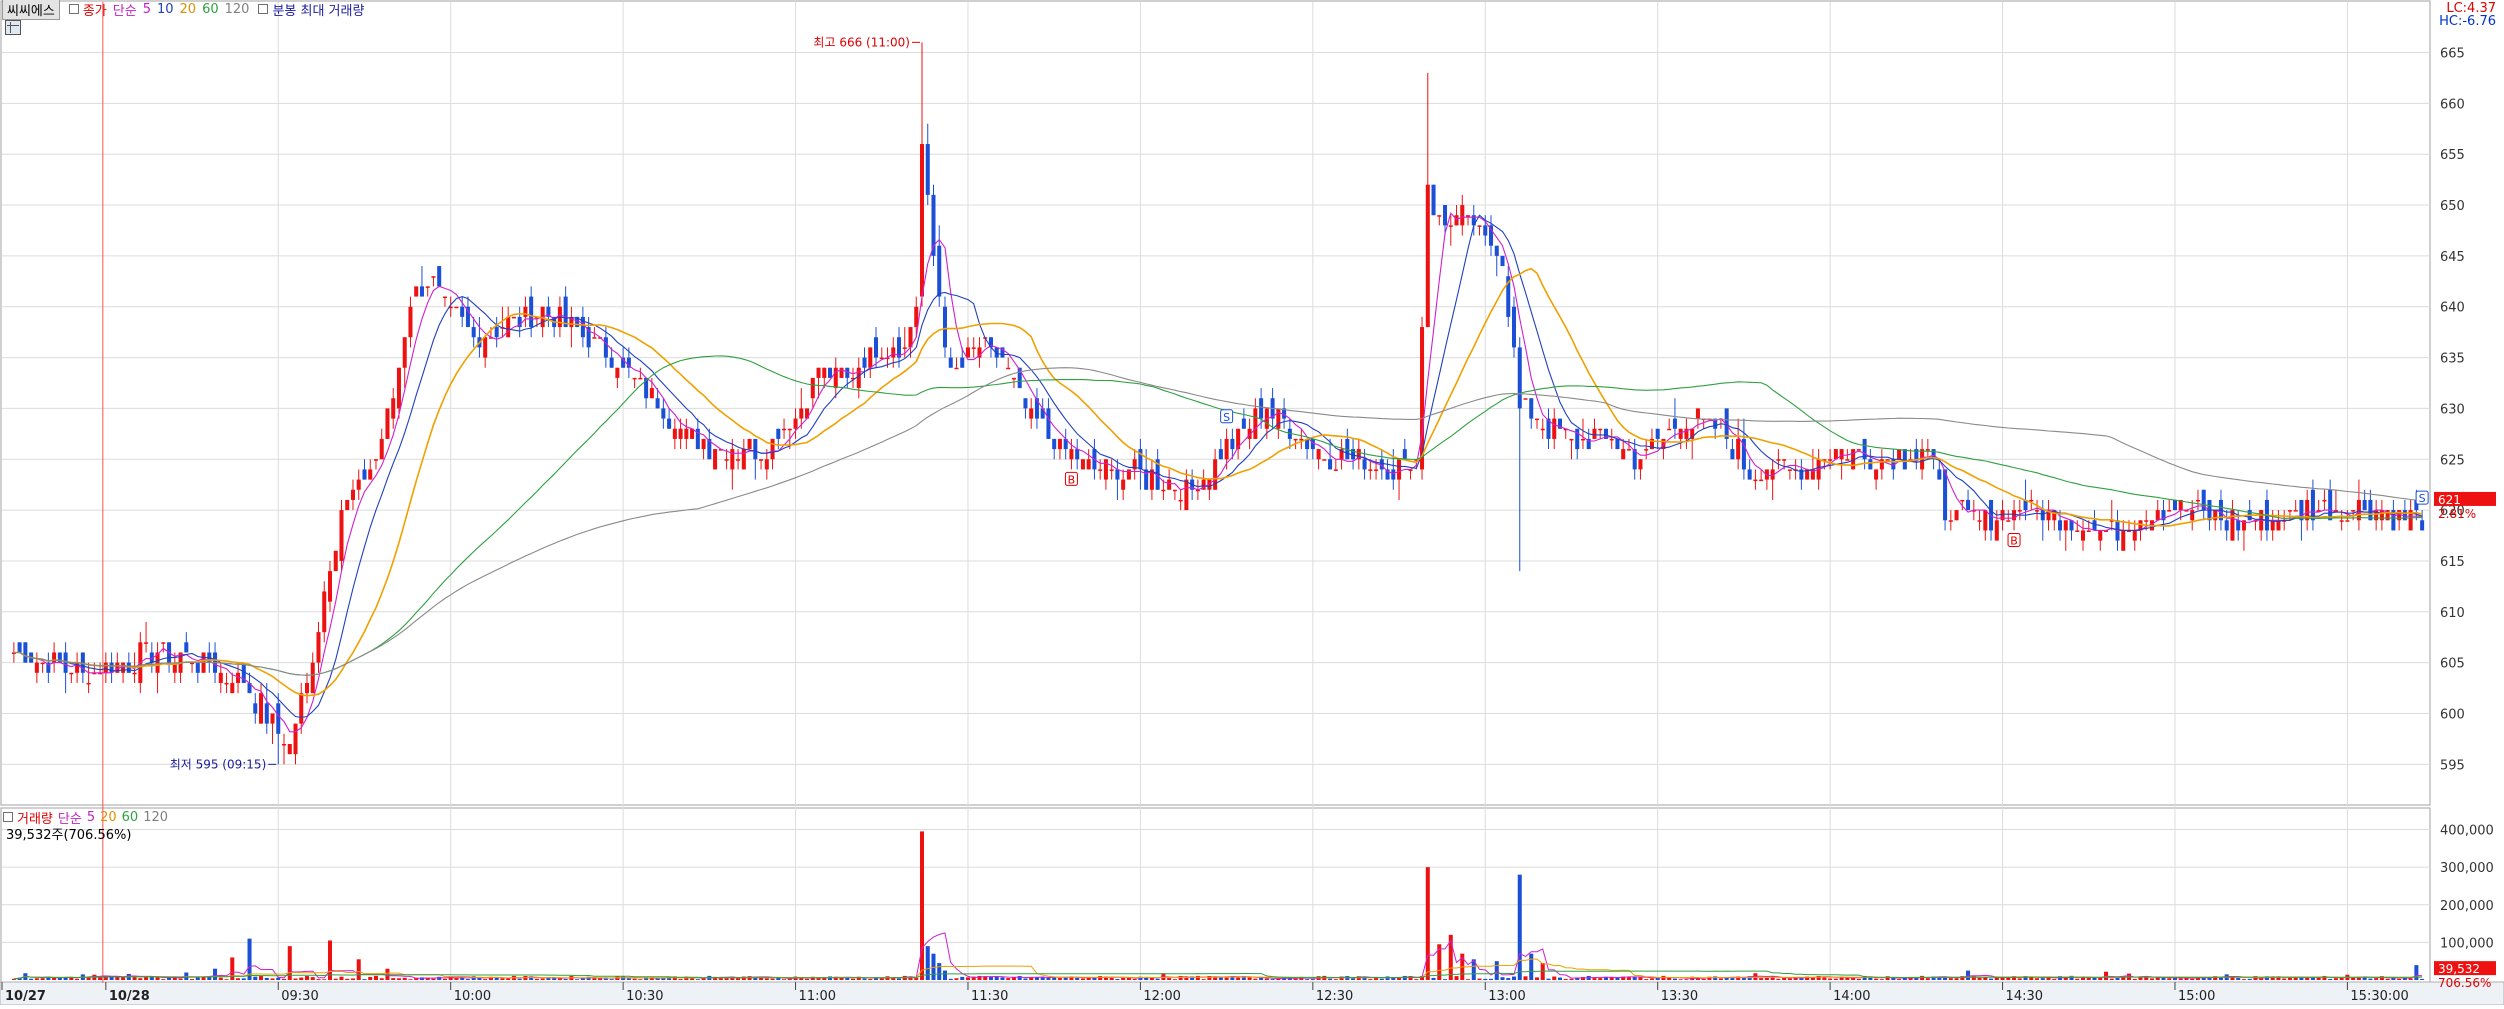 This screenshot has height=1009, width=2504. Describe the element at coordinates (129, 996) in the screenshot. I see `time-tick-label: 10/28` at that location.